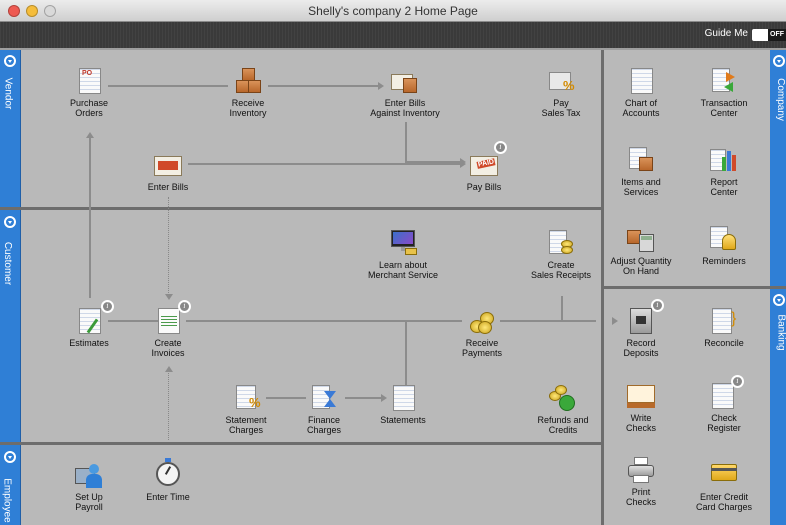  What do you see at coordinates (484, 187) in the screenshot?
I see `pay-bills-label: Pay Bills` at bounding box center [484, 187].